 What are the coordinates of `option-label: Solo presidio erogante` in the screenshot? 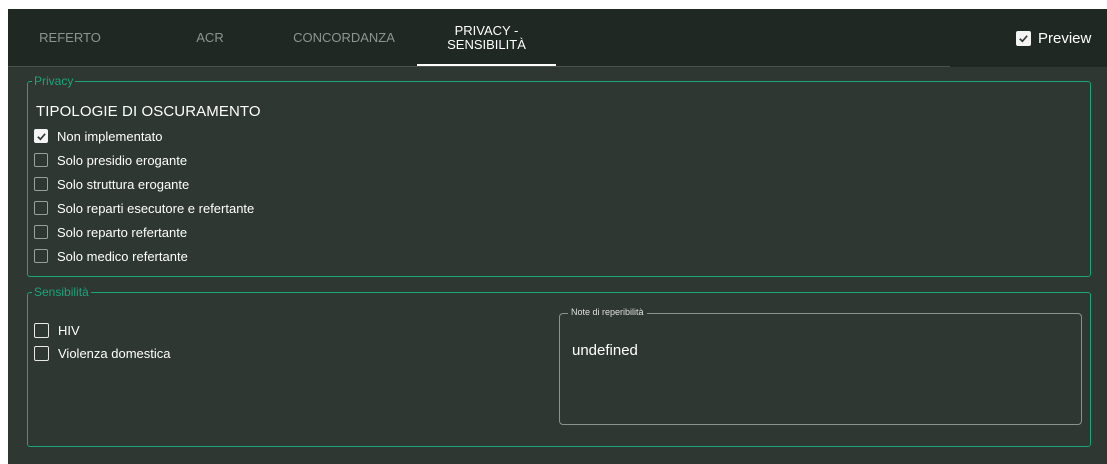 It's located at (122, 160).